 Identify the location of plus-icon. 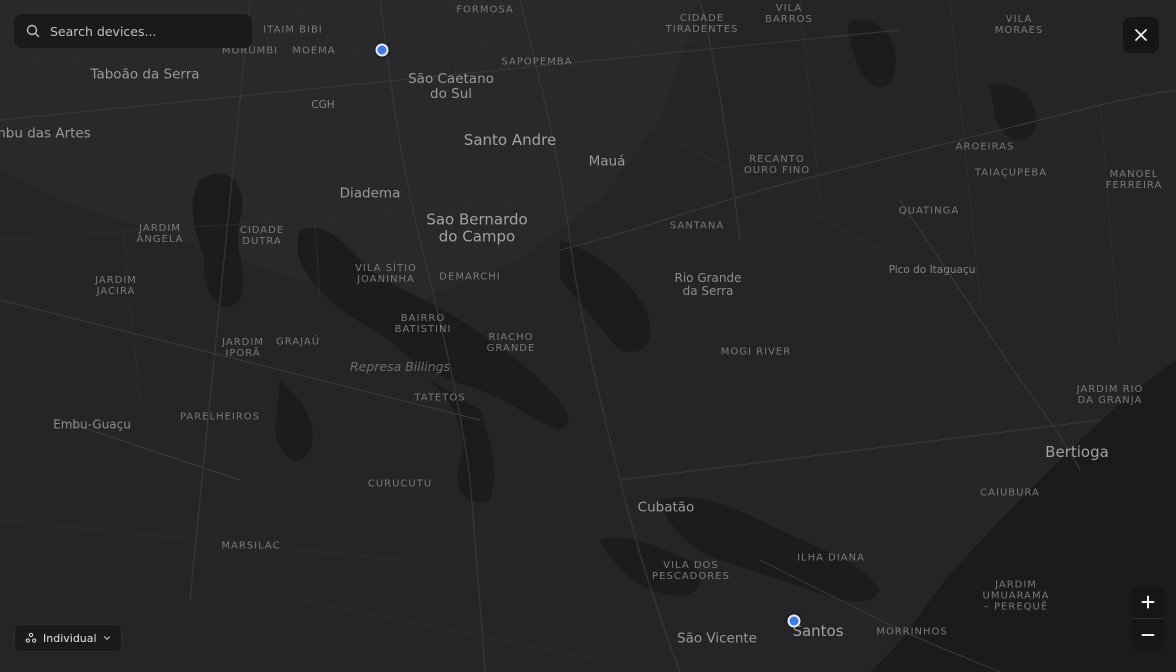
(1148, 602).